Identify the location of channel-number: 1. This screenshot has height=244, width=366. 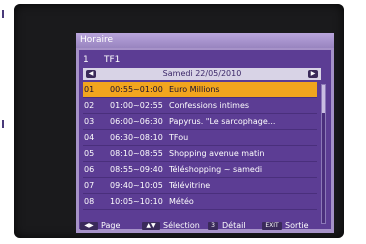
(86, 60).